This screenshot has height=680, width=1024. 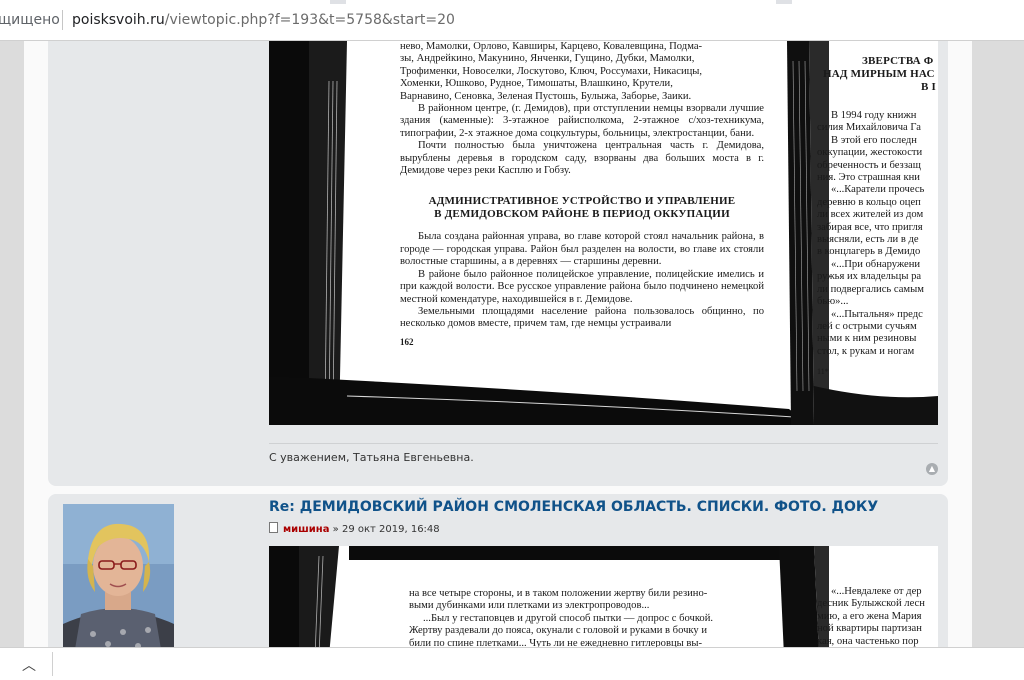 I want to click on document-icon, so click(x=273, y=527).